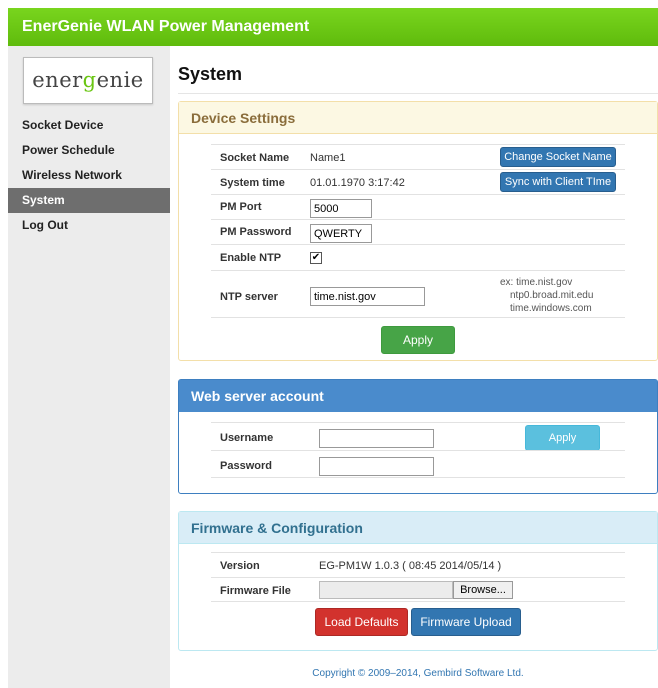  What do you see at coordinates (89, 125) in the screenshot?
I see `sidebar-item-socket-device: Socket Device` at bounding box center [89, 125].